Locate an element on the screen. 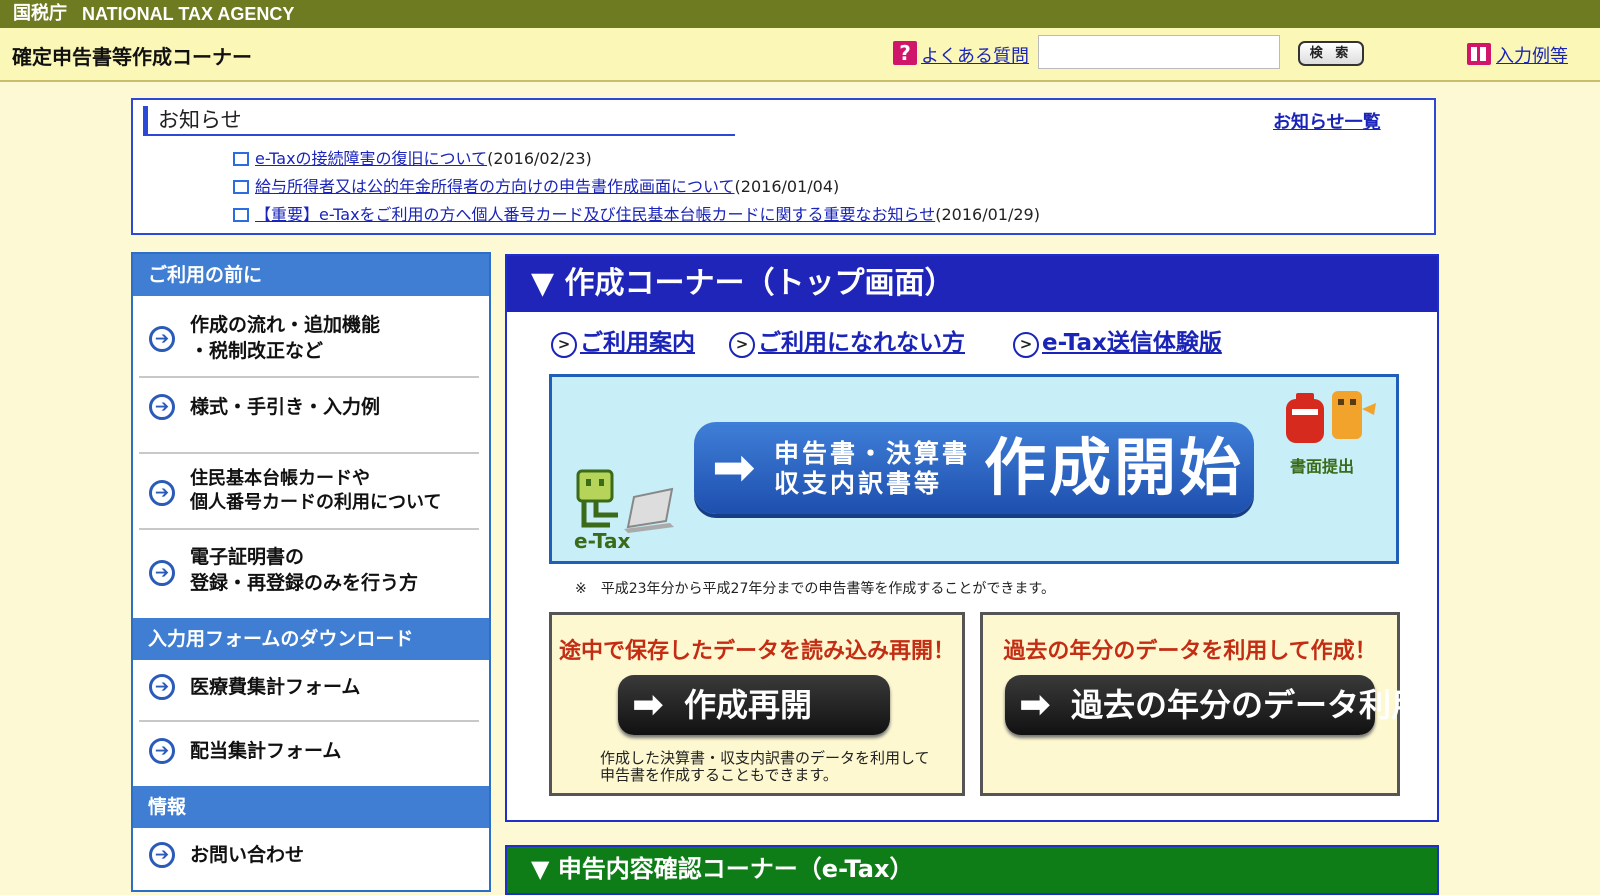 Image resolution: width=1600 pixels, height=895 pixels. notice-link: 給与所得者又は公的年金所得者の方向けの申告書作成画面について is located at coordinates (495, 186).